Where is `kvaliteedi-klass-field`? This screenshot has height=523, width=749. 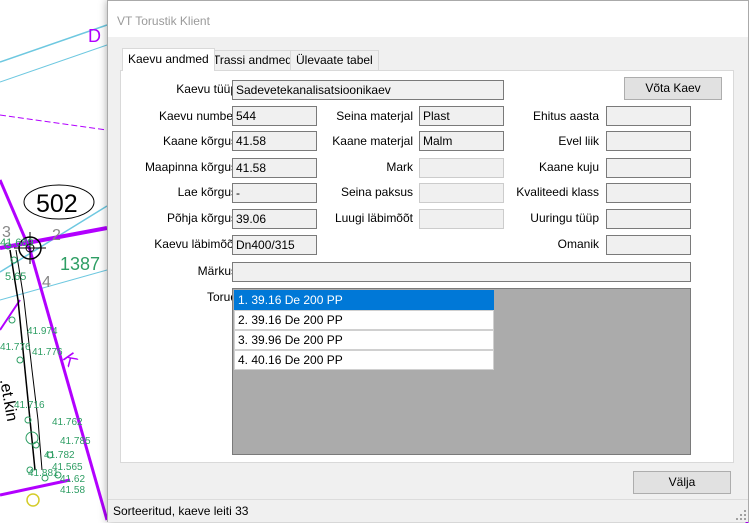
kvaliteedi-klass-field is located at coordinates (648, 193).